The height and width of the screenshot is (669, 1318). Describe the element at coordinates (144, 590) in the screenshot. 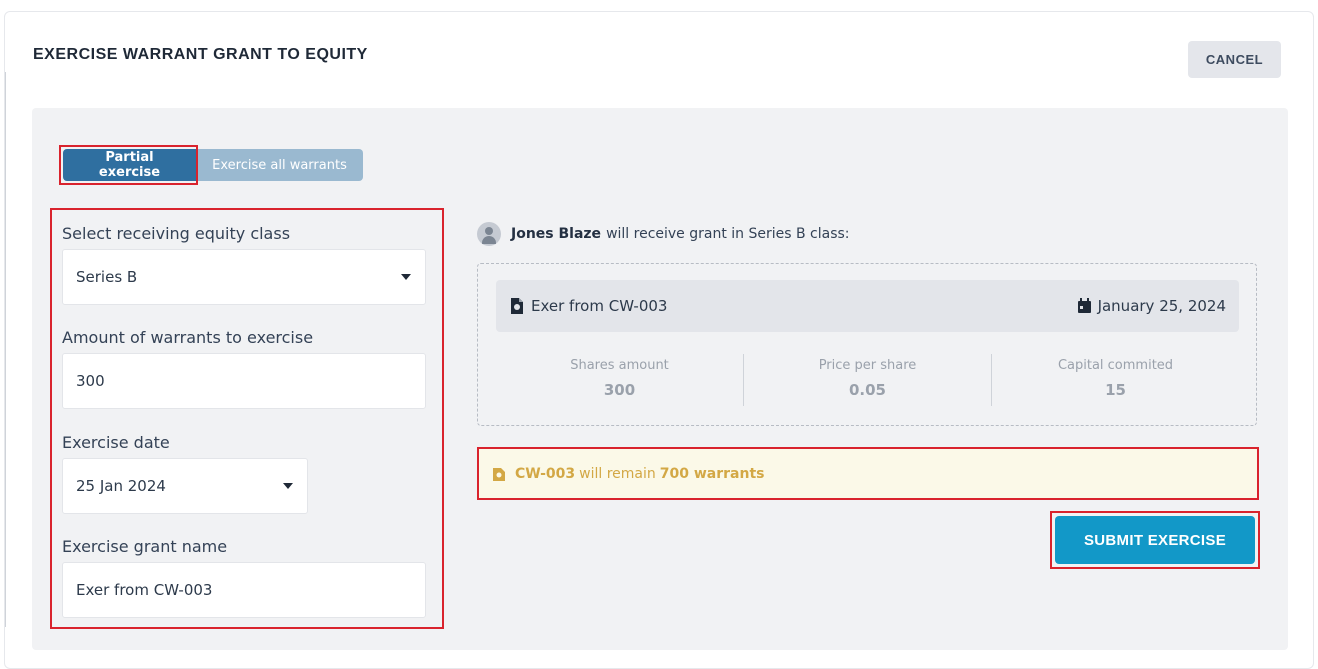

I see `grant-name-value: Exer from CW-003` at that location.